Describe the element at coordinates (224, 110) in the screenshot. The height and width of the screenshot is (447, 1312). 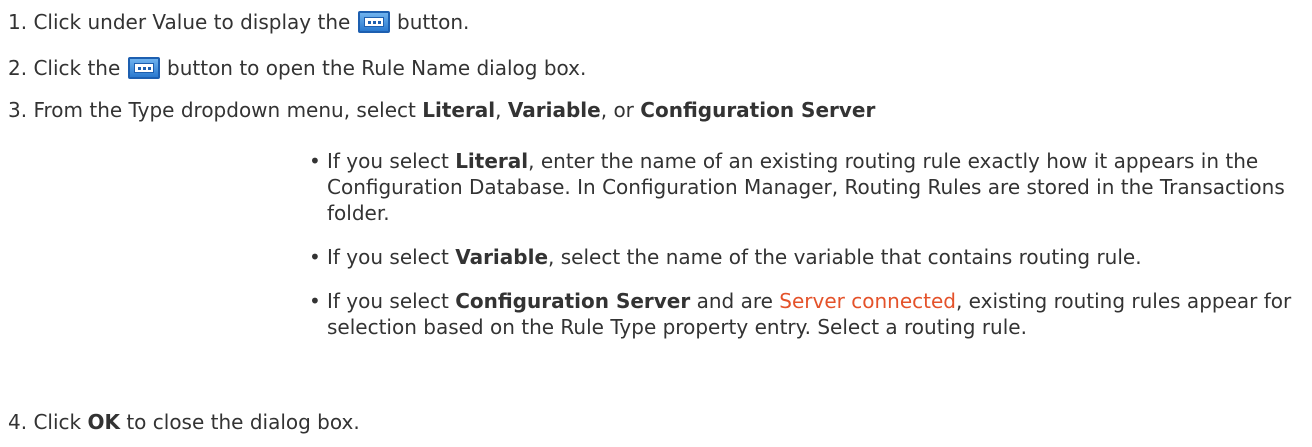
I see `step-text: From the Type dropdown menu, select` at that location.